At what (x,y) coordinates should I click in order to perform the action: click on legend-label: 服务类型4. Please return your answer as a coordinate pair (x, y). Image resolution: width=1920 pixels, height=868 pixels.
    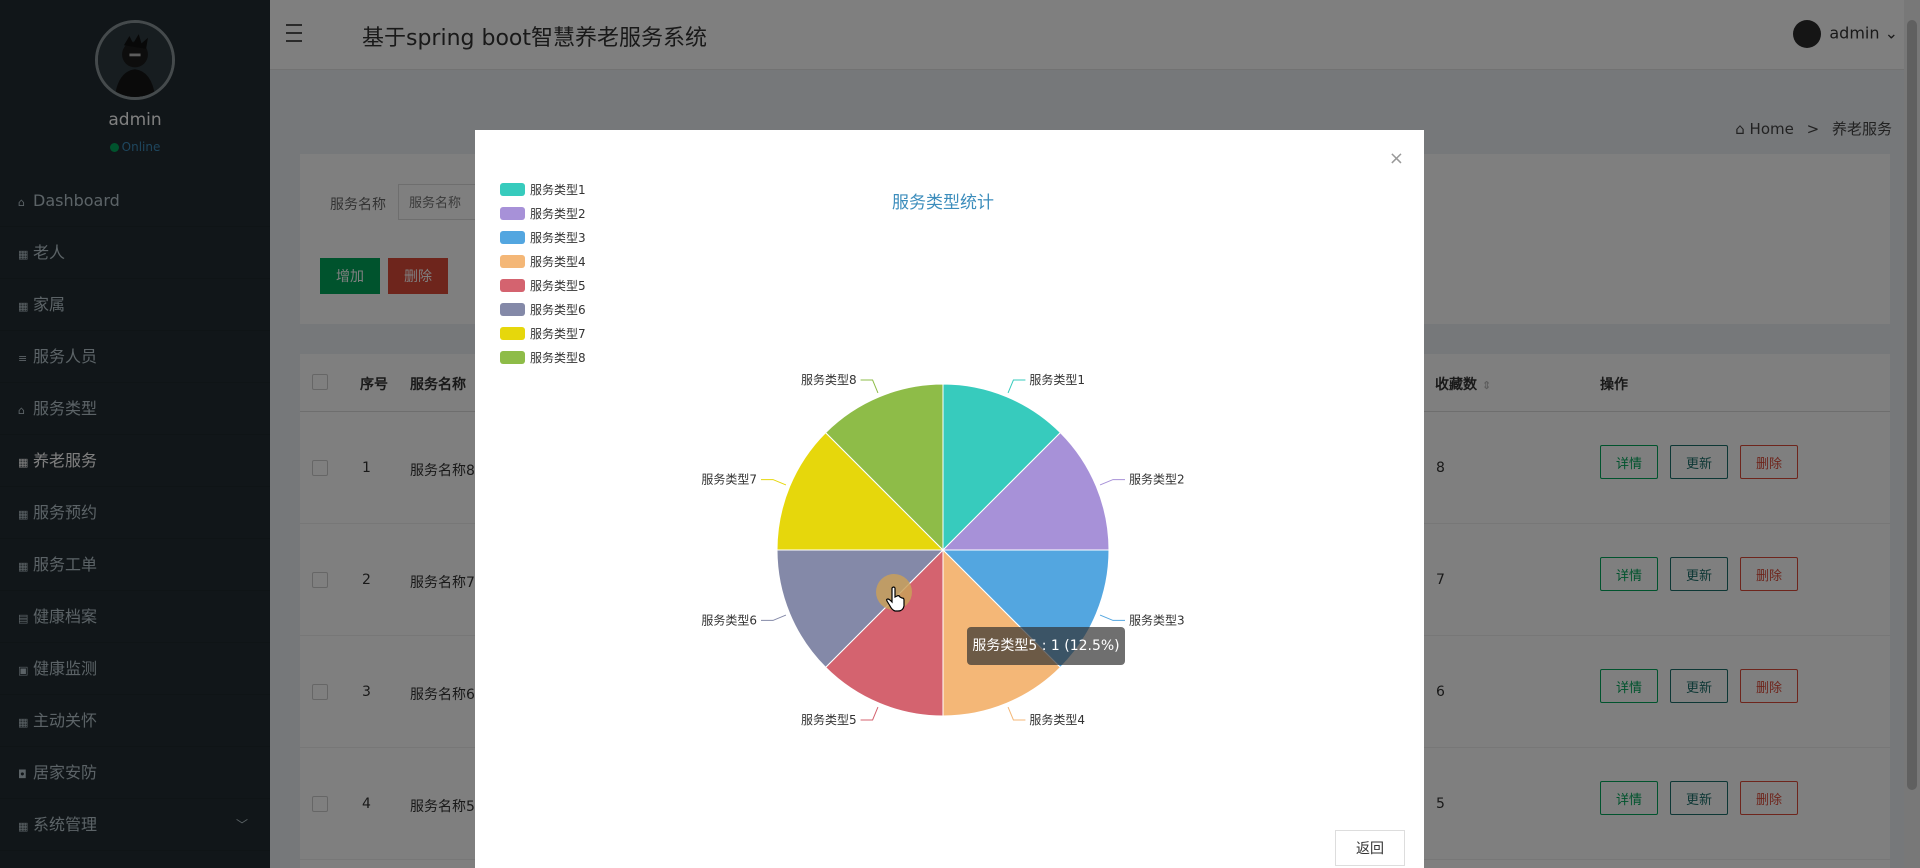
    Looking at the image, I should click on (558, 261).